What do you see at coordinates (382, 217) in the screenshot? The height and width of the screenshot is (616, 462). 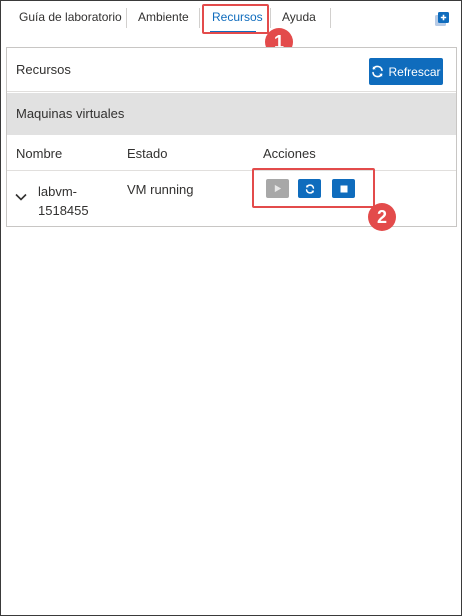 I see `annotation-badge-2: 2` at bounding box center [382, 217].